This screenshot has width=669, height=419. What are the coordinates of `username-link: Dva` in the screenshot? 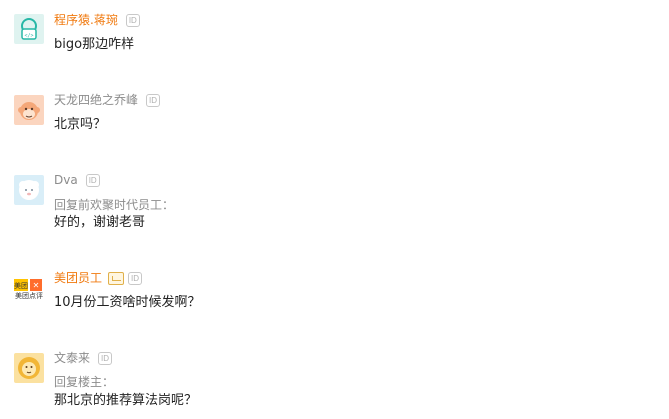 It's located at (66, 180).